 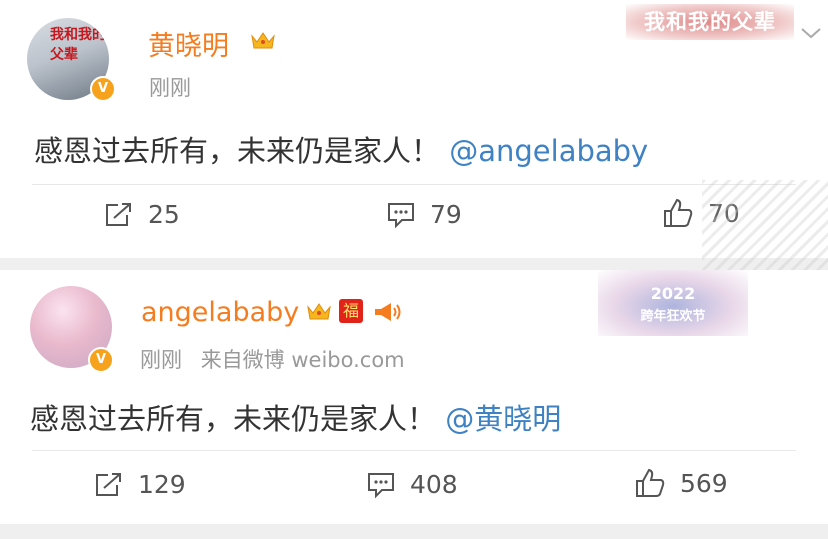 What do you see at coordinates (811, 33) in the screenshot?
I see `chevron-down-icon` at bounding box center [811, 33].